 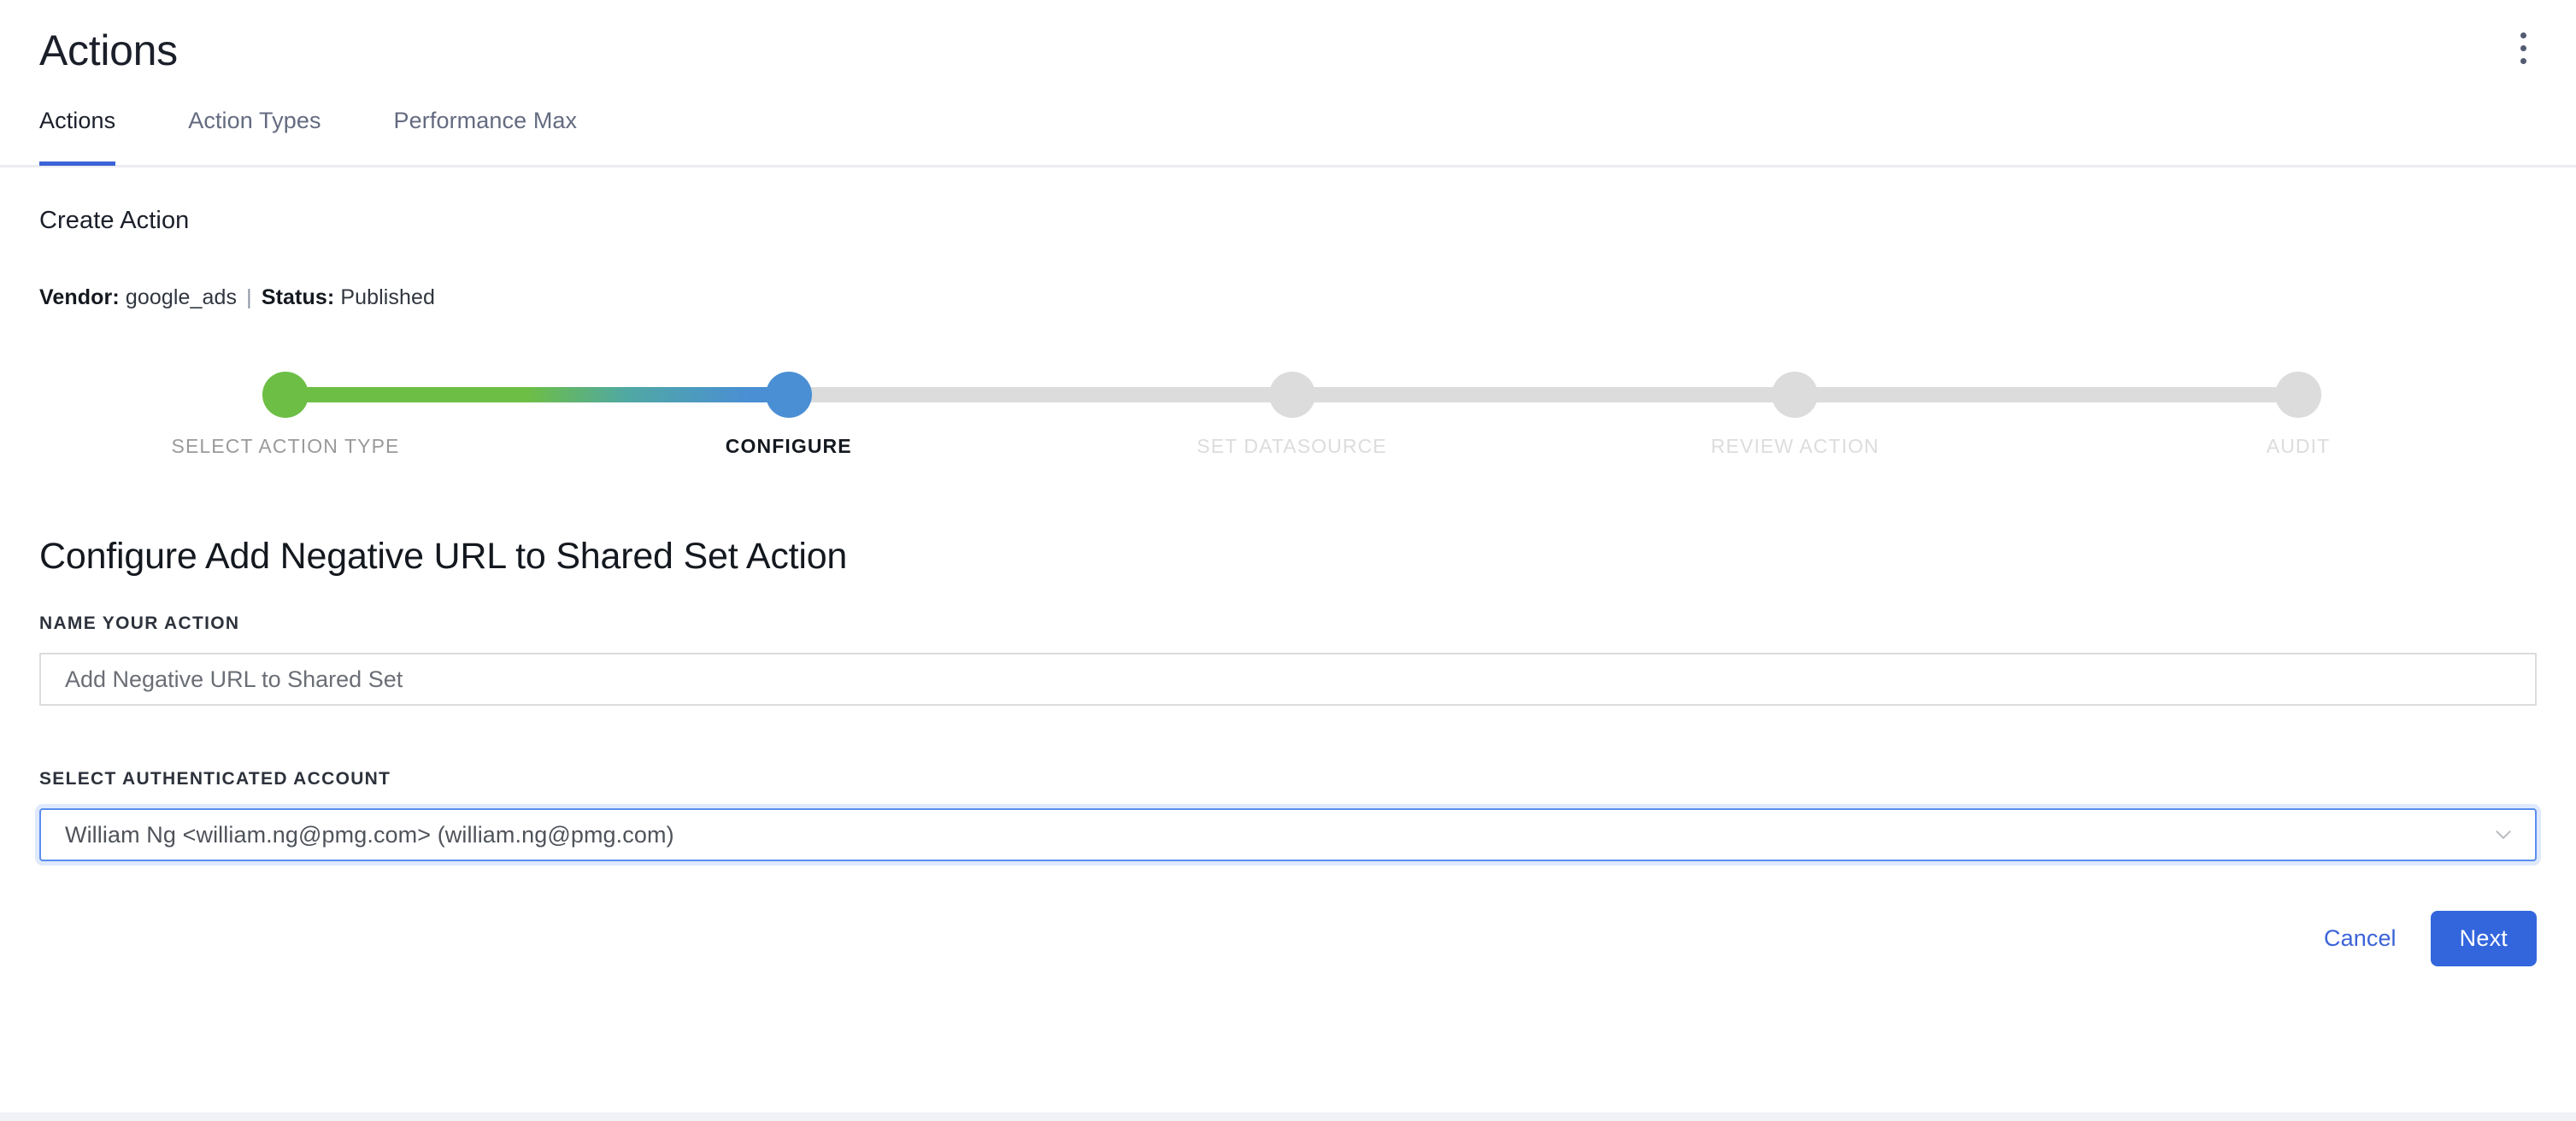 What do you see at coordinates (2360, 938) in the screenshot?
I see `cancel-button: Cancel` at bounding box center [2360, 938].